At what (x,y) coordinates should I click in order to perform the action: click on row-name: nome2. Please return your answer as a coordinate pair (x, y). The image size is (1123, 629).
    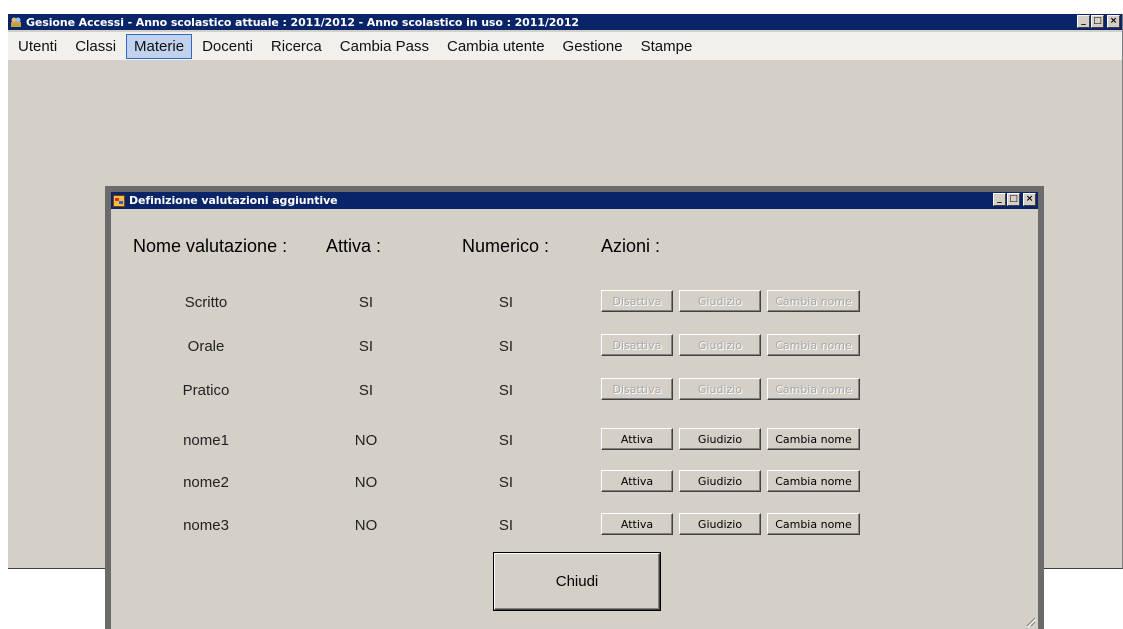
    Looking at the image, I should click on (206, 482).